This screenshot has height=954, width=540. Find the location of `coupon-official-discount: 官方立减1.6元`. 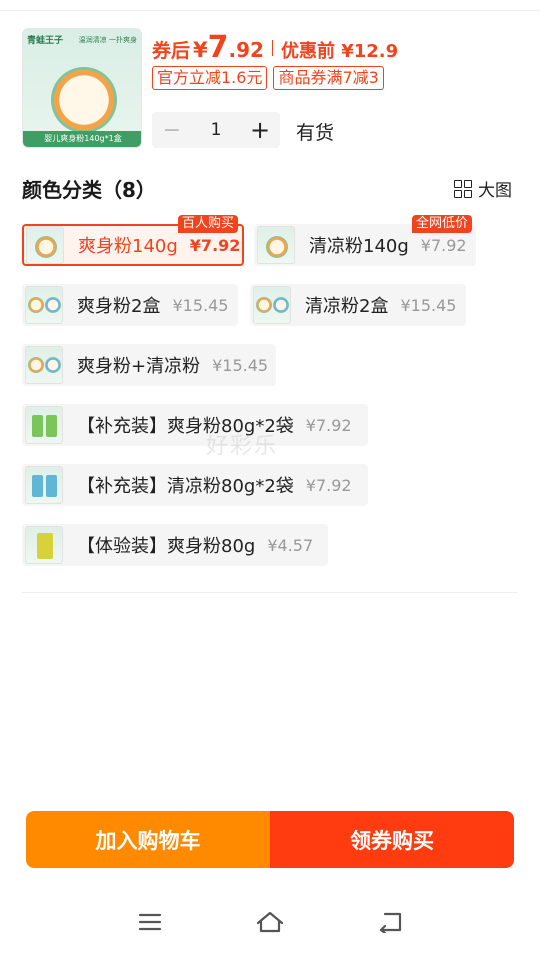

coupon-official-discount: 官方立减1.6元 is located at coordinates (210, 78).